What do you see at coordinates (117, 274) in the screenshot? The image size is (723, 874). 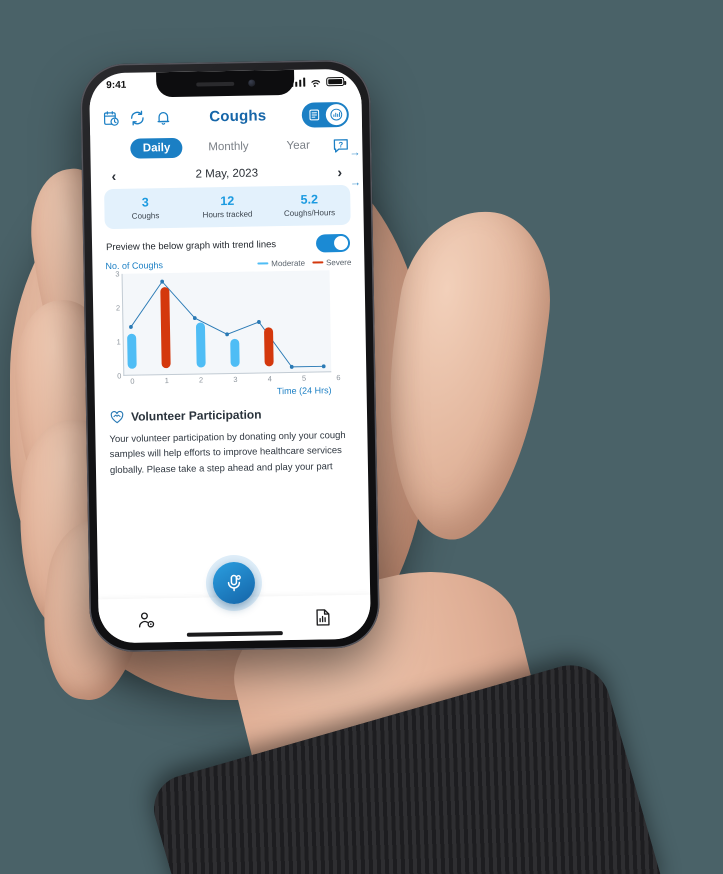 I see `chart-y-tick: 3` at bounding box center [117, 274].